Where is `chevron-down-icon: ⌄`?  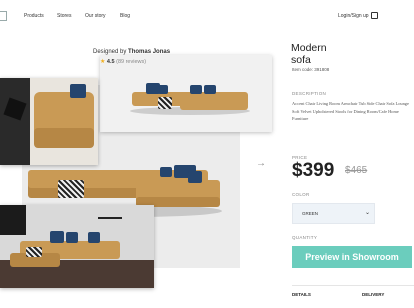 chevron-down-icon: ⌄ is located at coordinates (368, 213).